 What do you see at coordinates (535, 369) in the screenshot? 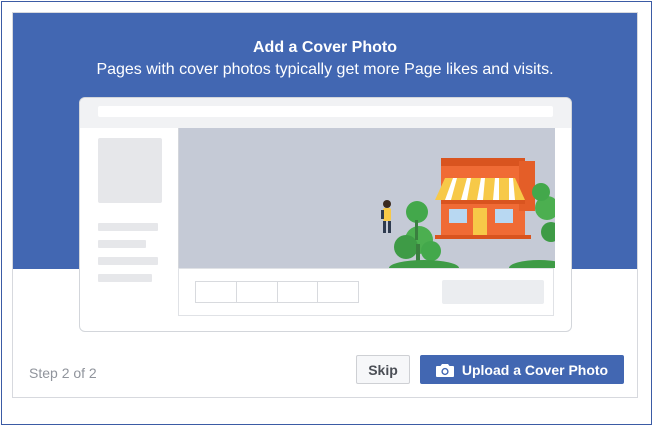
I see `upload-button-label: Upload a Cover Photo` at bounding box center [535, 369].